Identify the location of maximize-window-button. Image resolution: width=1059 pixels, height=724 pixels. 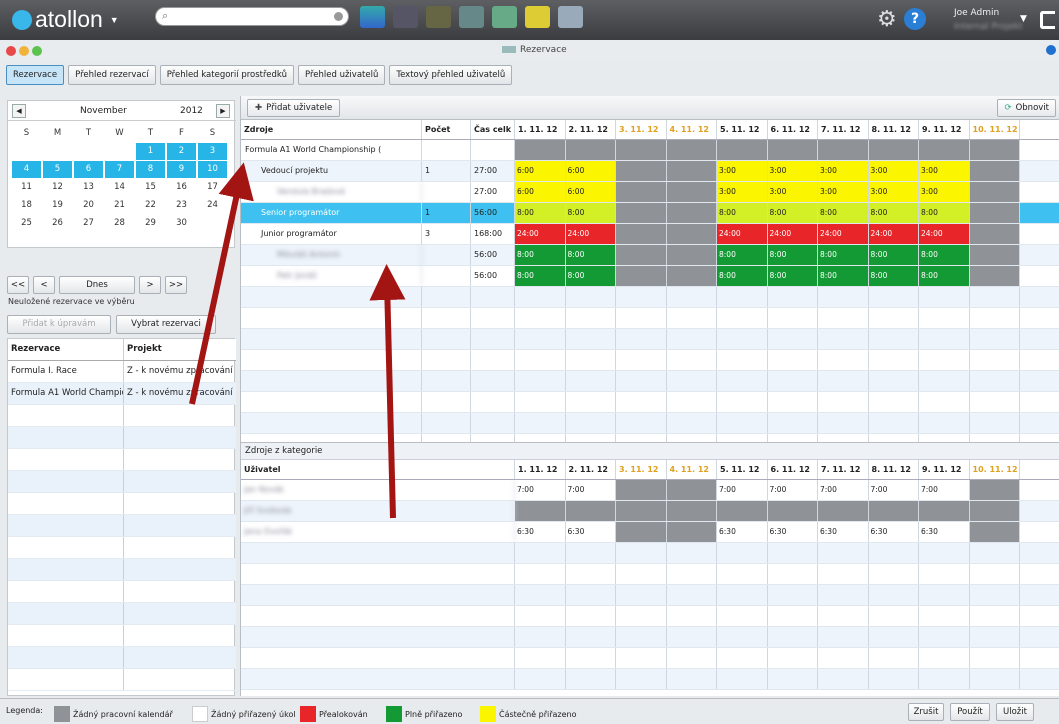
(37, 51).